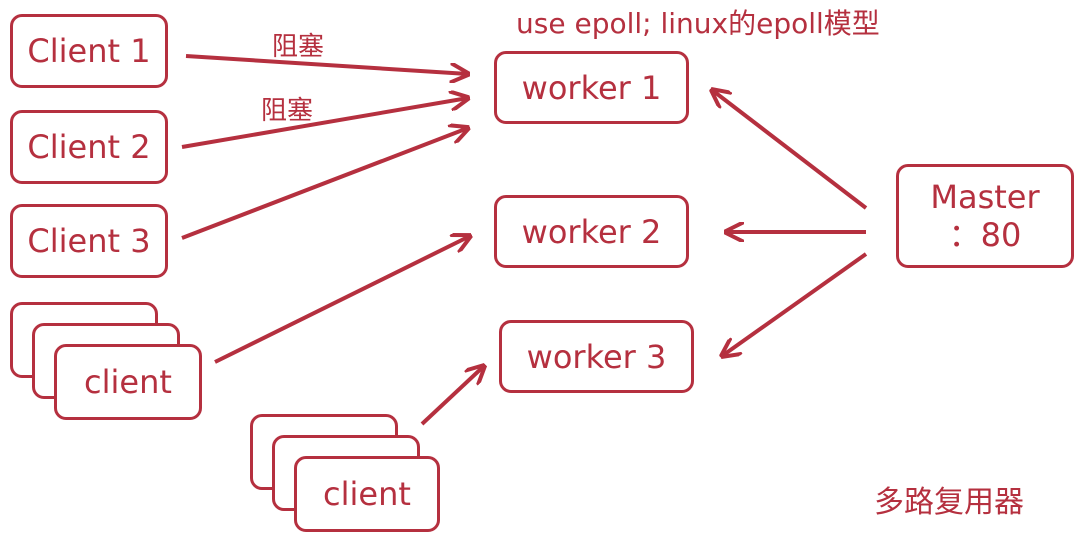 This screenshot has width=1089, height=537. What do you see at coordinates (324, 123) in the screenshot?
I see `arrow-client2-worker1` at bounding box center [324, 123].